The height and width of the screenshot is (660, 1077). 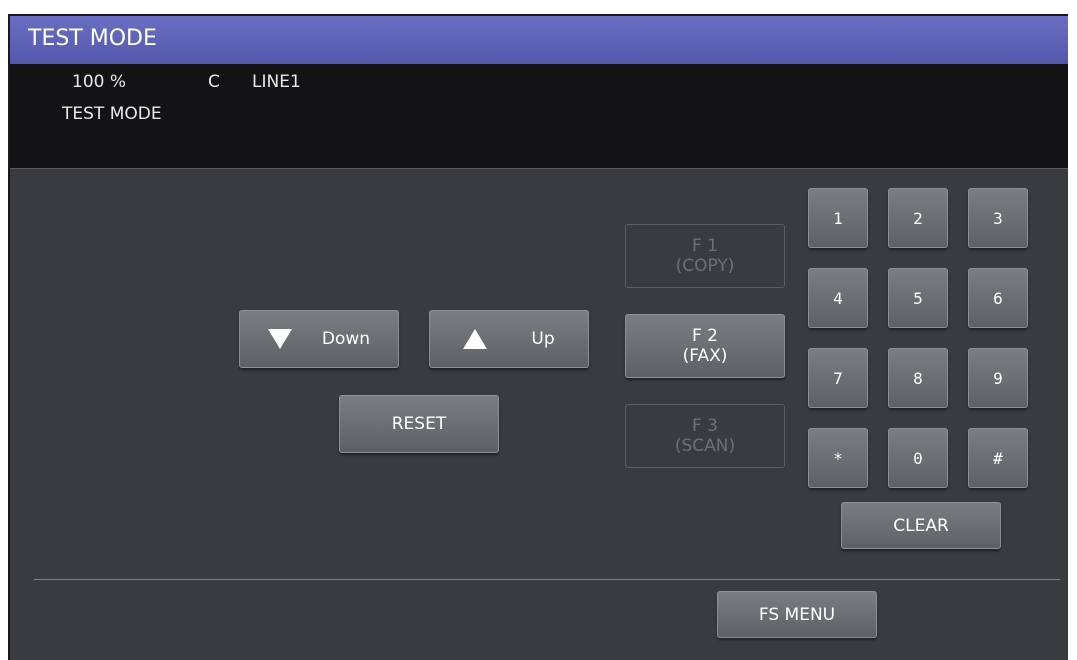 I want to click on line-indicator: LINE1, so click(x=276, y=82).